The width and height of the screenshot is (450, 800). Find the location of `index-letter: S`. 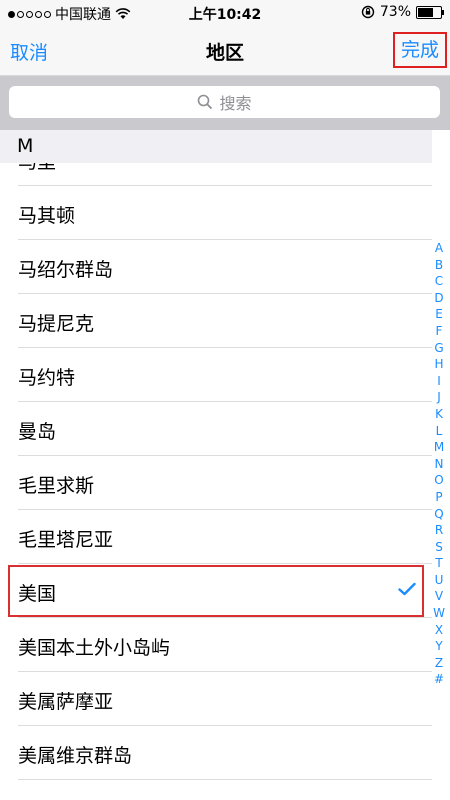

index-letter: S is located at coordinates (439, 547).